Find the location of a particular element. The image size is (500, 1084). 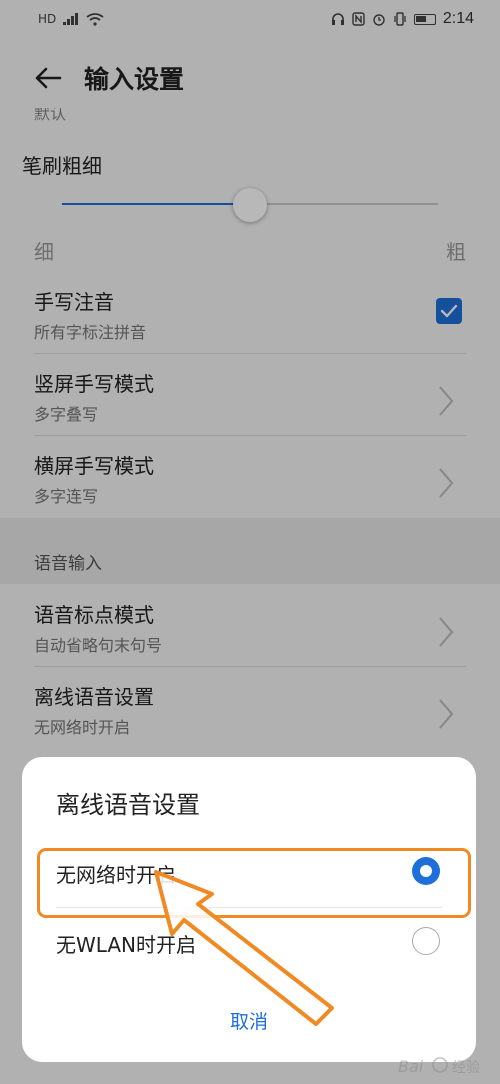

dialog-title: 离线语音设置 is located at coordinates (128, 805).